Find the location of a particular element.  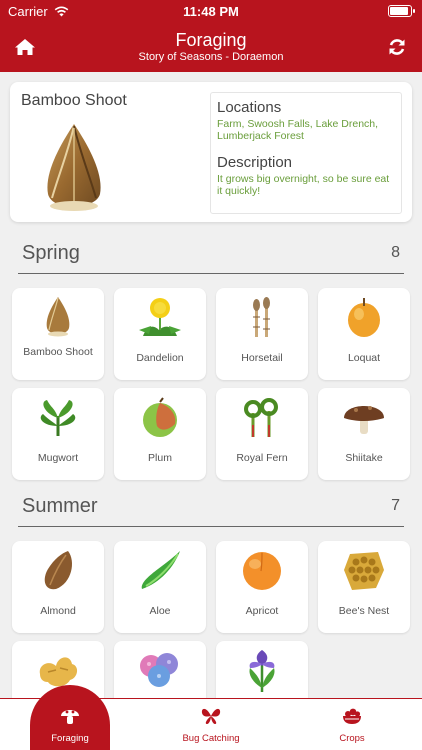

header-titles: Foraging Story of Seasons - Doraemon is located at coordinates (211, 47).